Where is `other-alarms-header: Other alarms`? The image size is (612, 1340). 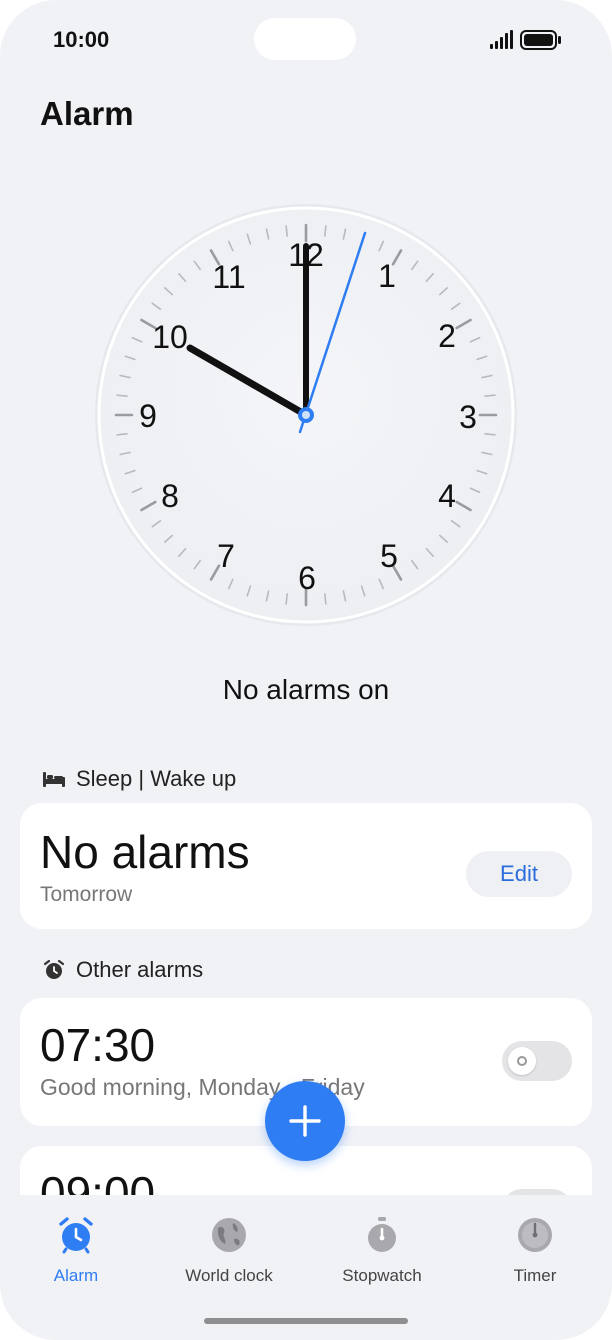 other-alarms-header: Other alarms is located at coordinates (122, 970).